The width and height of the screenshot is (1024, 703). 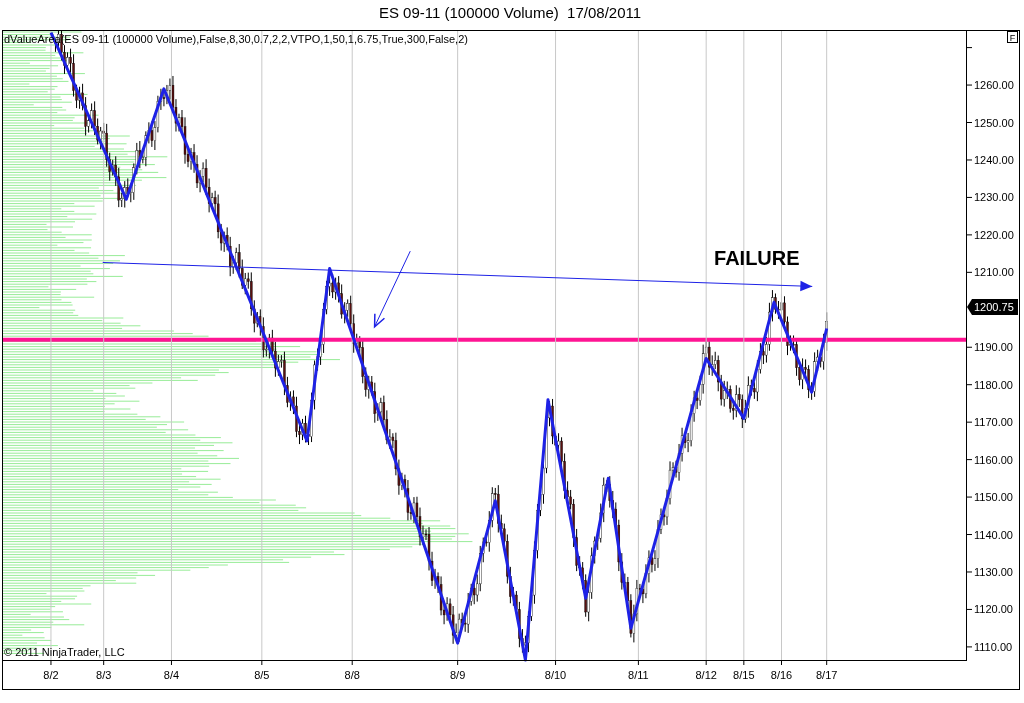 What do you see at coordinates (744, 675) in the screenshot?
I see `date-label: 8/15` at bounding box center [744, 675].